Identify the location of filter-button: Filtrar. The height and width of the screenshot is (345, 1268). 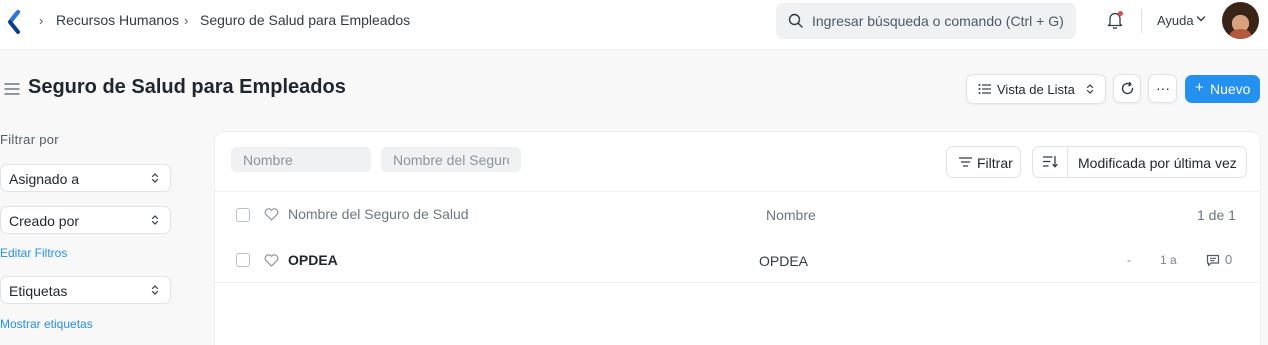
(983, 162).